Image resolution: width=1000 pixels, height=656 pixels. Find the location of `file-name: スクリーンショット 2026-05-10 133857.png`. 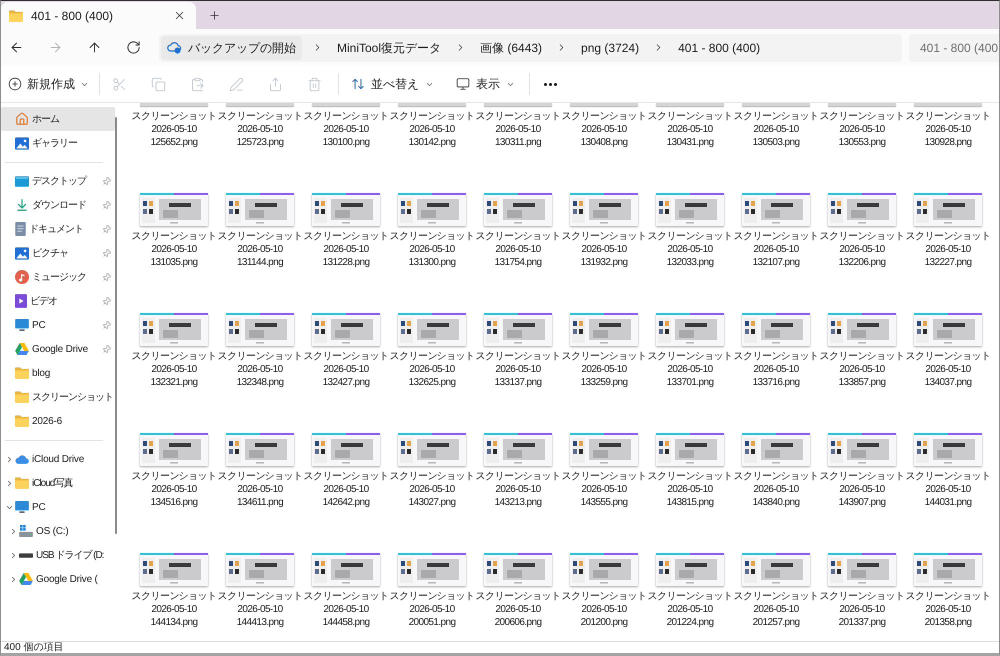

file-name: スクリーンショット 2026-05-10 133857.png is located at coordinates (862, 369).